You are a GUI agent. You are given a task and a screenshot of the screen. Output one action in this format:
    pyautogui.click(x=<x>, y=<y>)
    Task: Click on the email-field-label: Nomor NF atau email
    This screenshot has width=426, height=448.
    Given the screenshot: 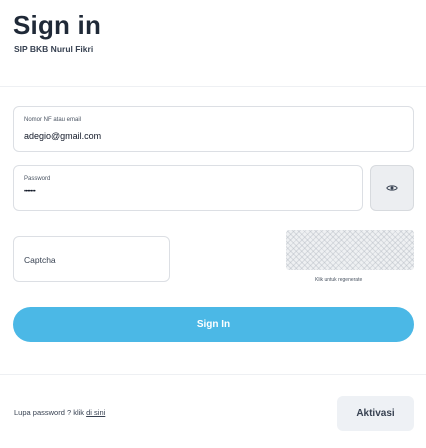 What is the action you would take?
    pyautogui.click(x=53, y=120)
    